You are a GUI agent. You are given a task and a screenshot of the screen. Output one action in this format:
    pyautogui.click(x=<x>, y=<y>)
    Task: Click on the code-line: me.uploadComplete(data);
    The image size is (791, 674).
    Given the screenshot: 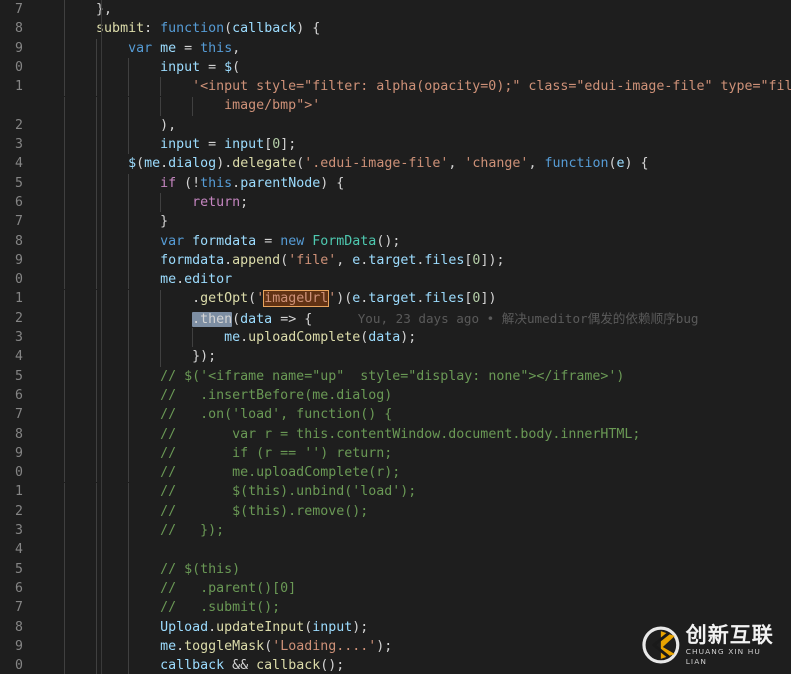 What is the action you would take?
    pyautogui.click(x=411, y=337)
    